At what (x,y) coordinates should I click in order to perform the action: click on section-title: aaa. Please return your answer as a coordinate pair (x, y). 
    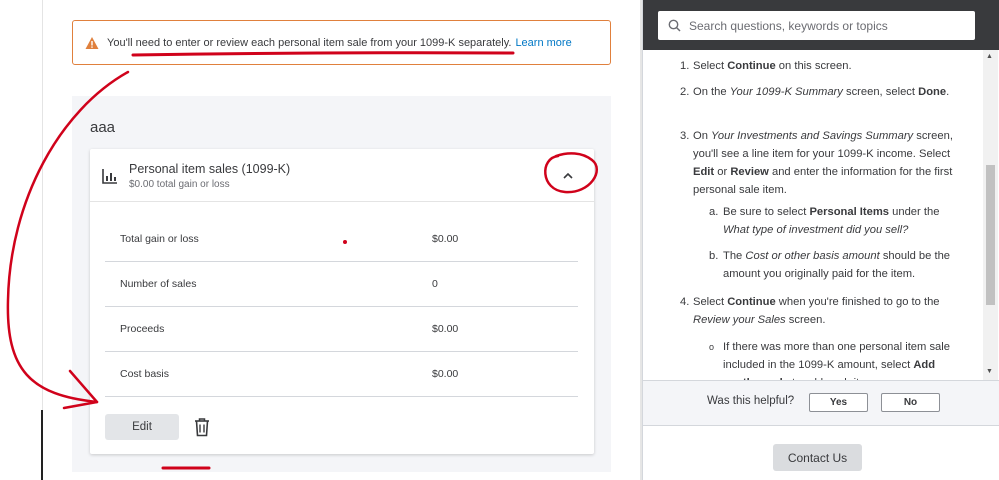
    Looking at the image, I should click on (103, 127).